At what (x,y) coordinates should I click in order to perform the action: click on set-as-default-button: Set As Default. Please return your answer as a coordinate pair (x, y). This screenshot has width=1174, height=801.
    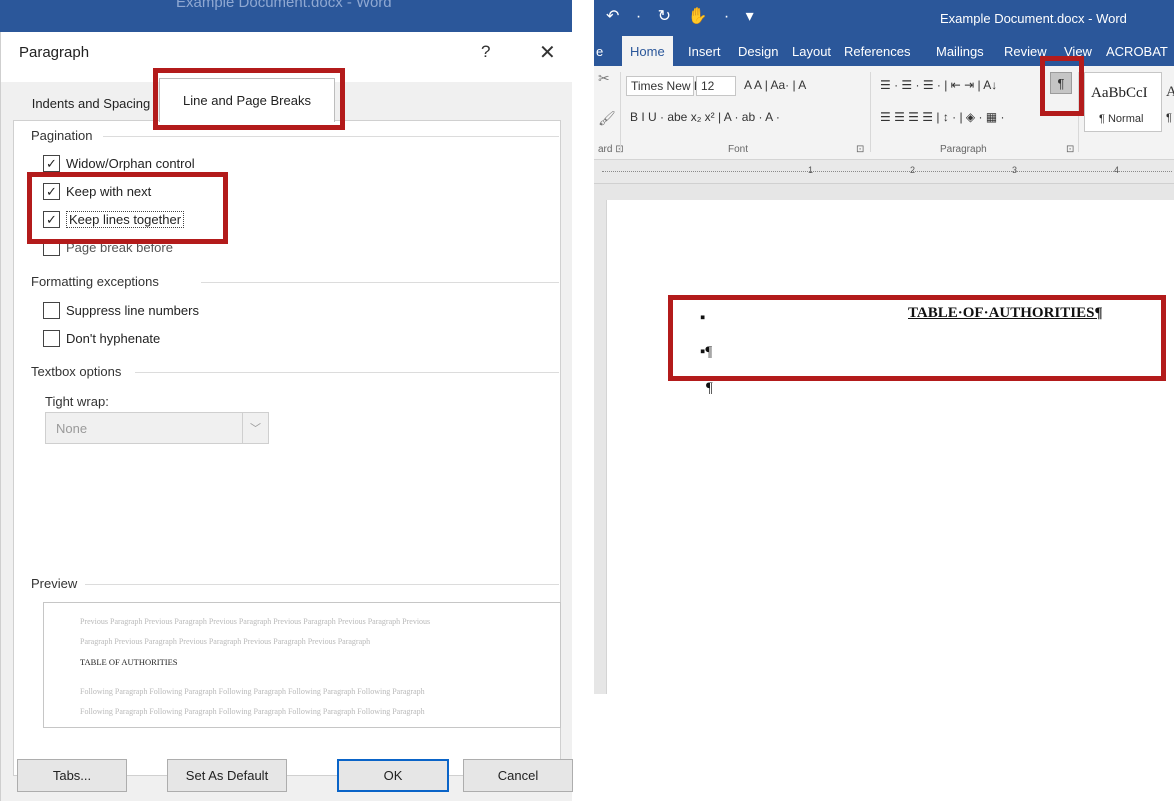
    Looking at the image, I should click on (227, 775).